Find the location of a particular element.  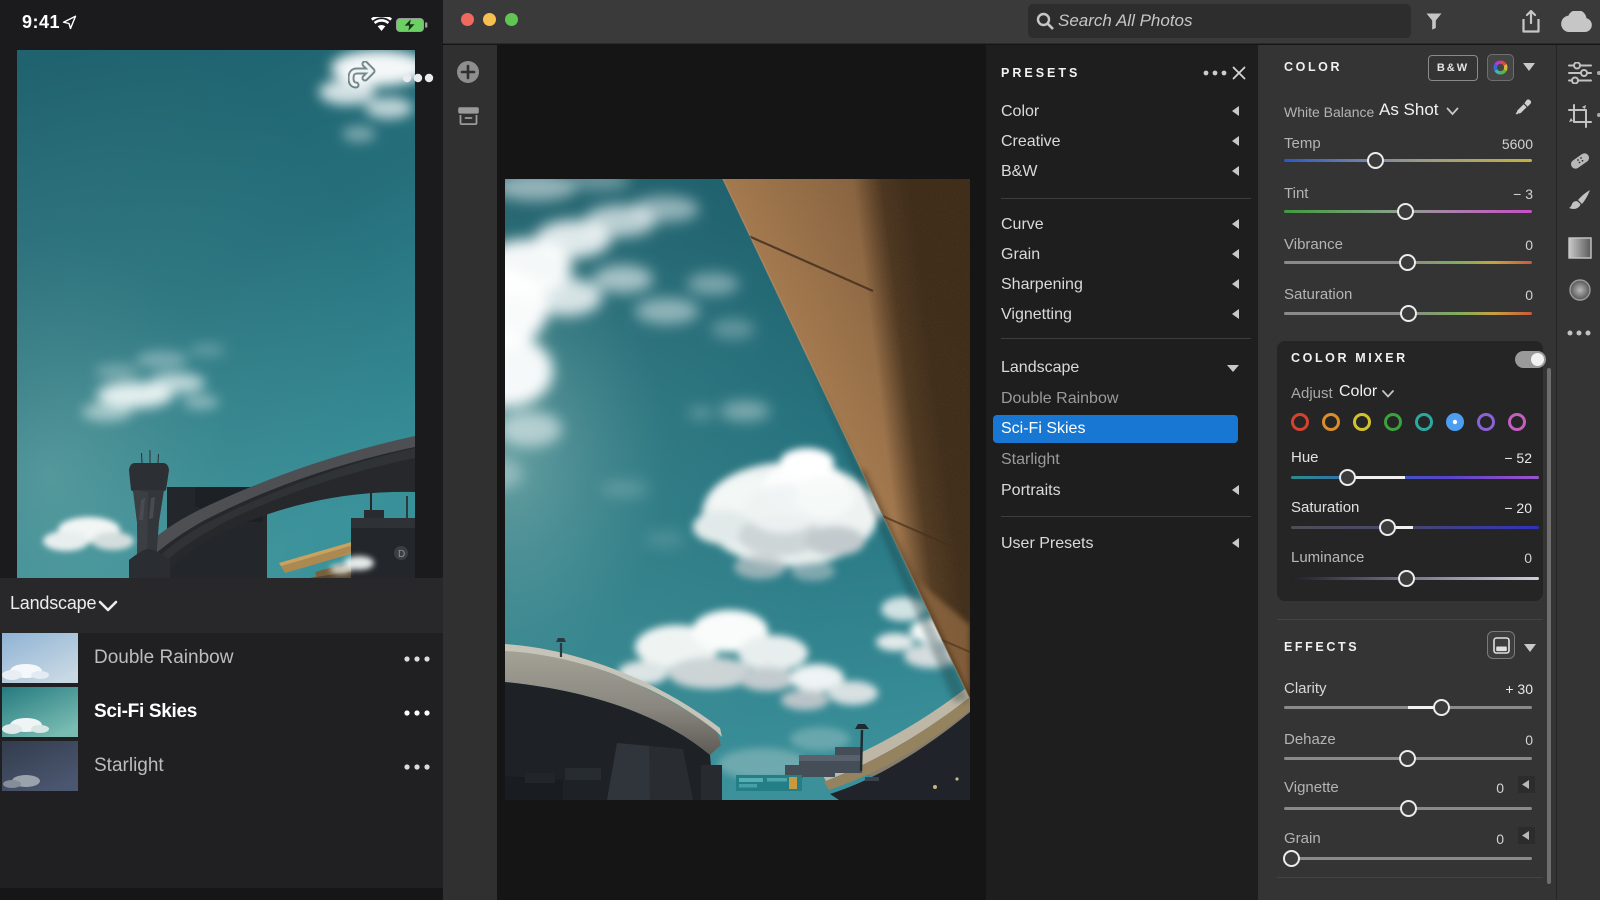

svg-text: D is located at coordinates (401, 554).